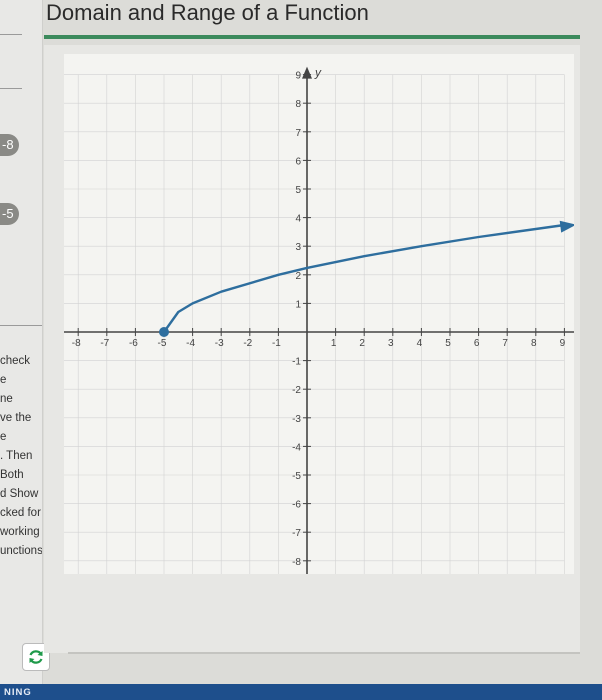  Describe the element at coordinates (362, 343) in the screenshot. I see `x-tick-label: 2` at that location.